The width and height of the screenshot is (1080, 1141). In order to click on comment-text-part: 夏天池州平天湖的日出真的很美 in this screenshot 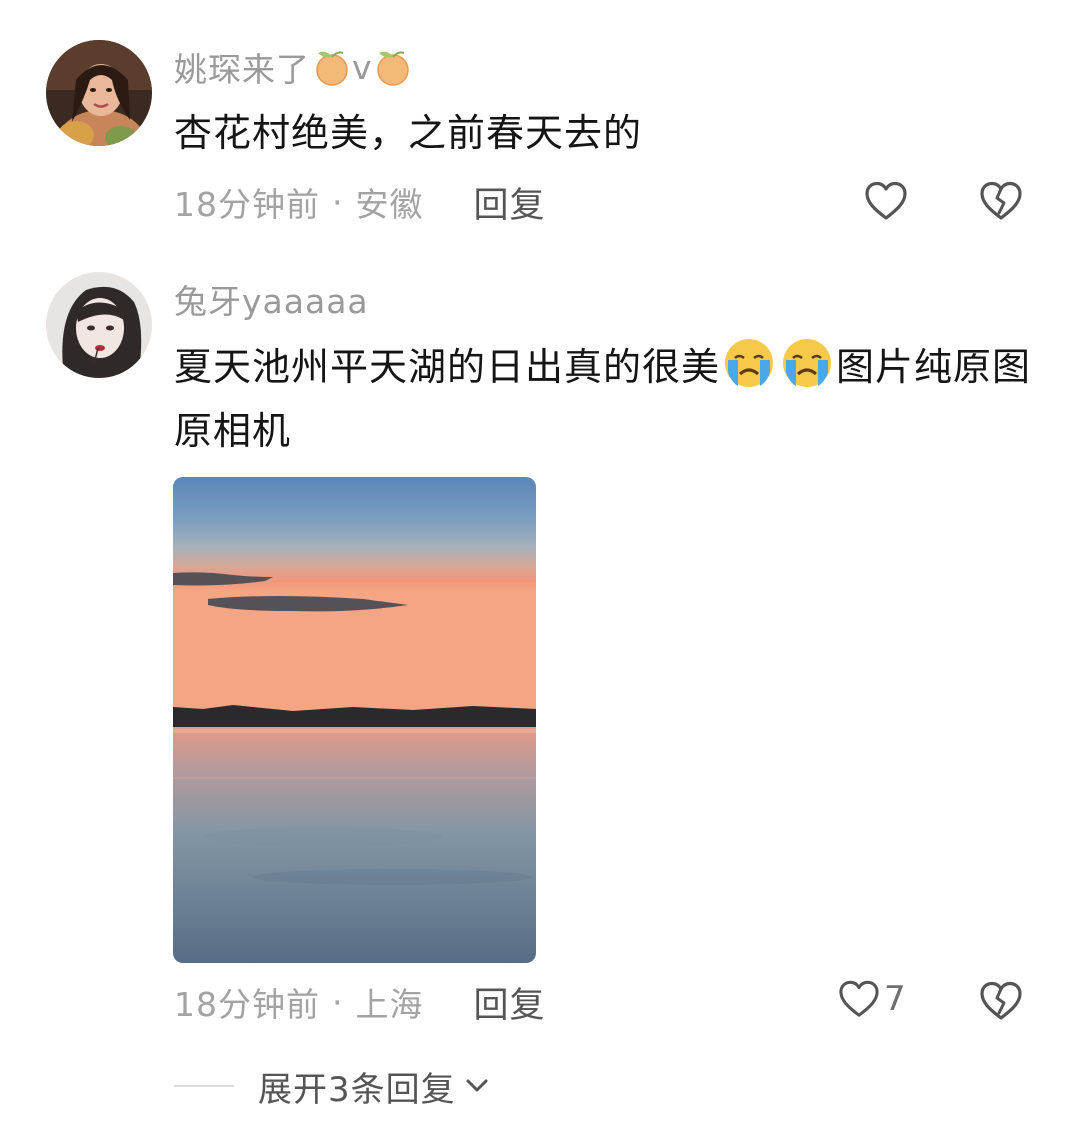, I will do `click(447, 367)`.